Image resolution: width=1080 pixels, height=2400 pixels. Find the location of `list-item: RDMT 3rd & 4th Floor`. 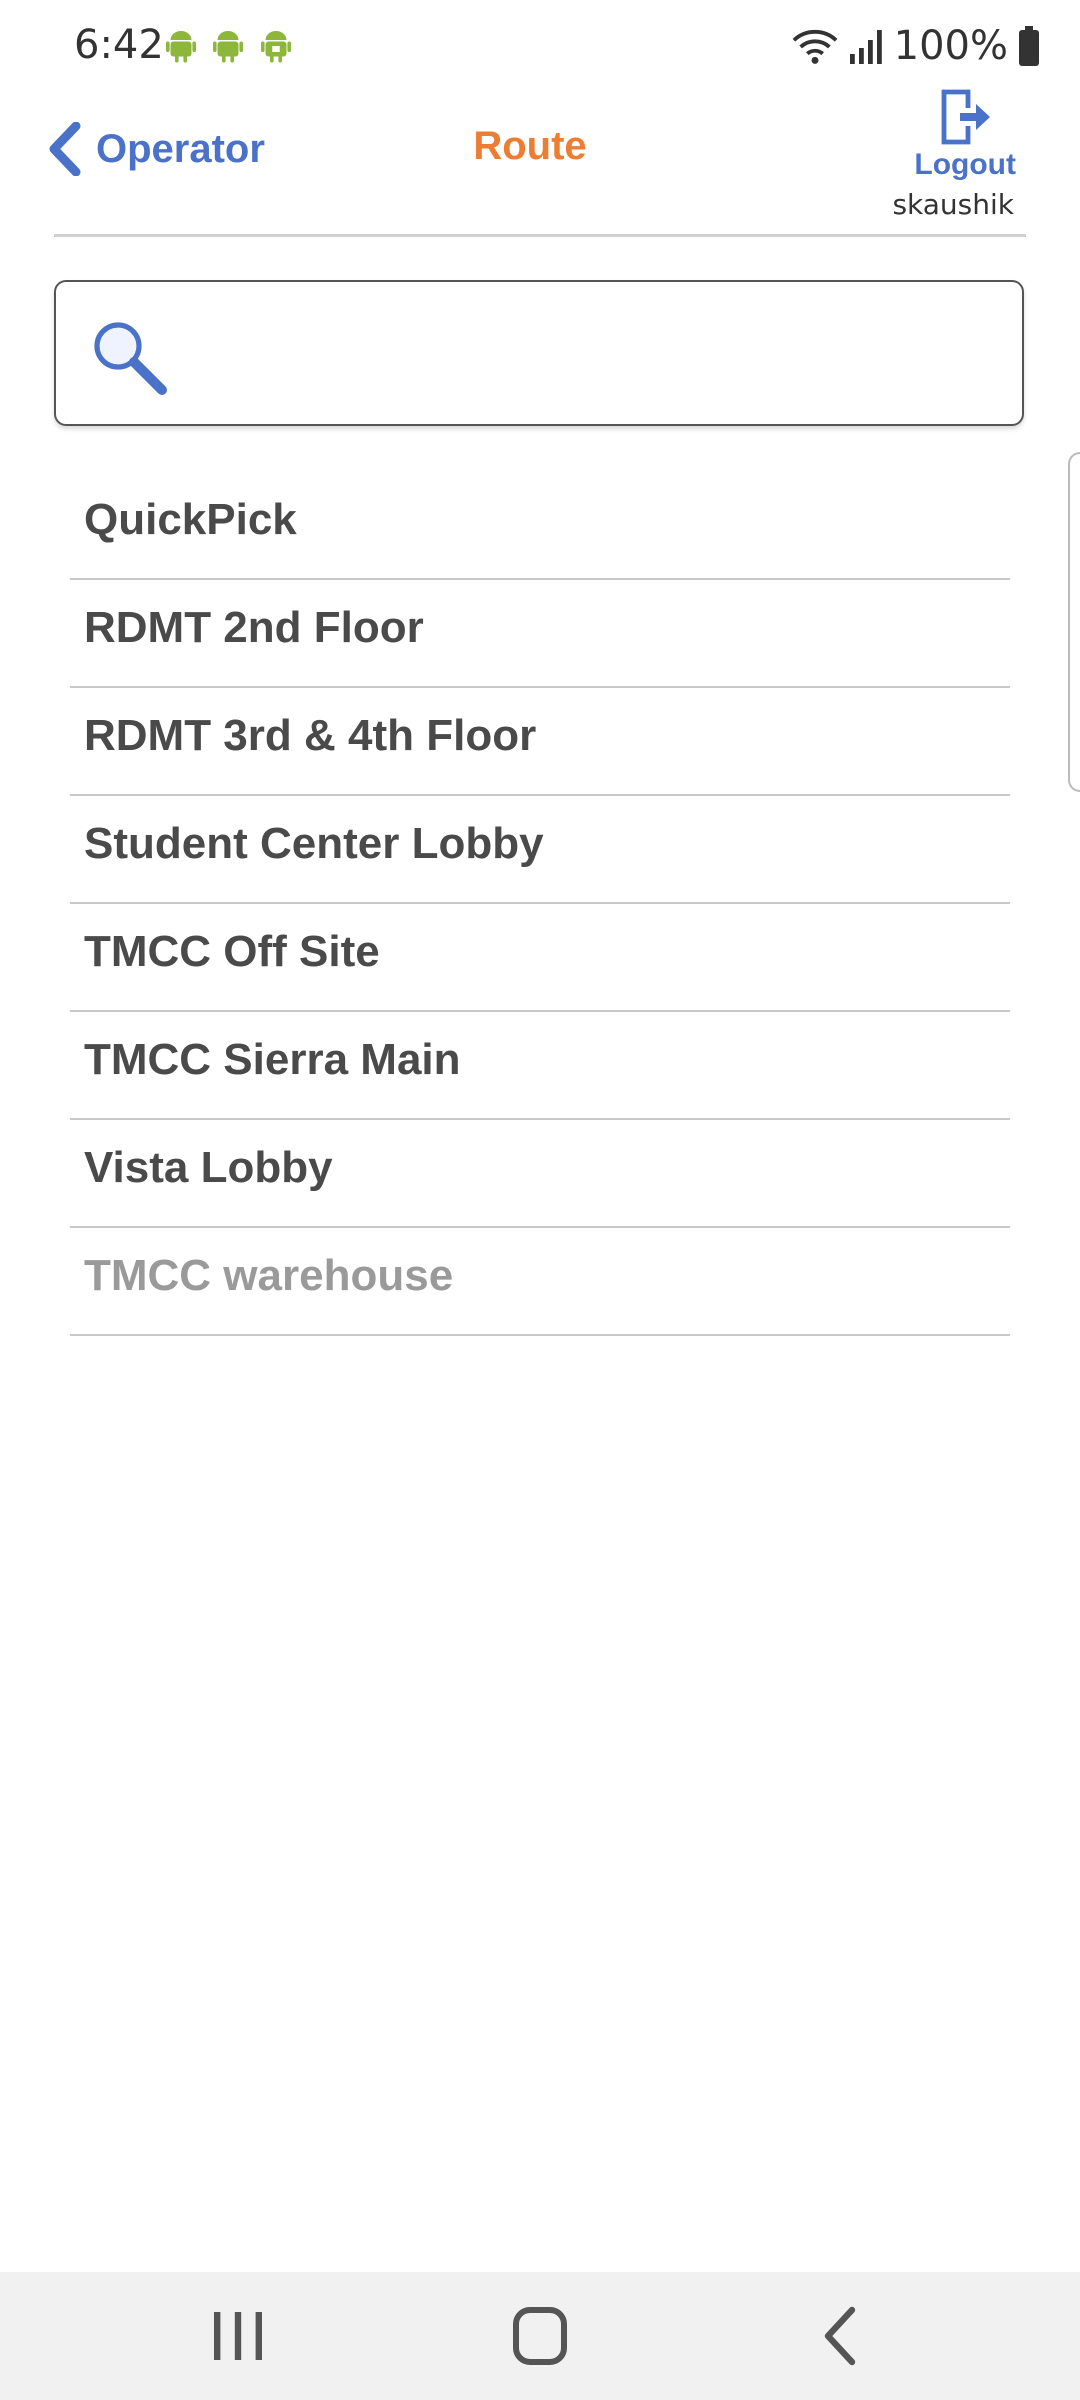

list-item: RDMT 3rd & 4th Floor is located at coordinates (540, 743).